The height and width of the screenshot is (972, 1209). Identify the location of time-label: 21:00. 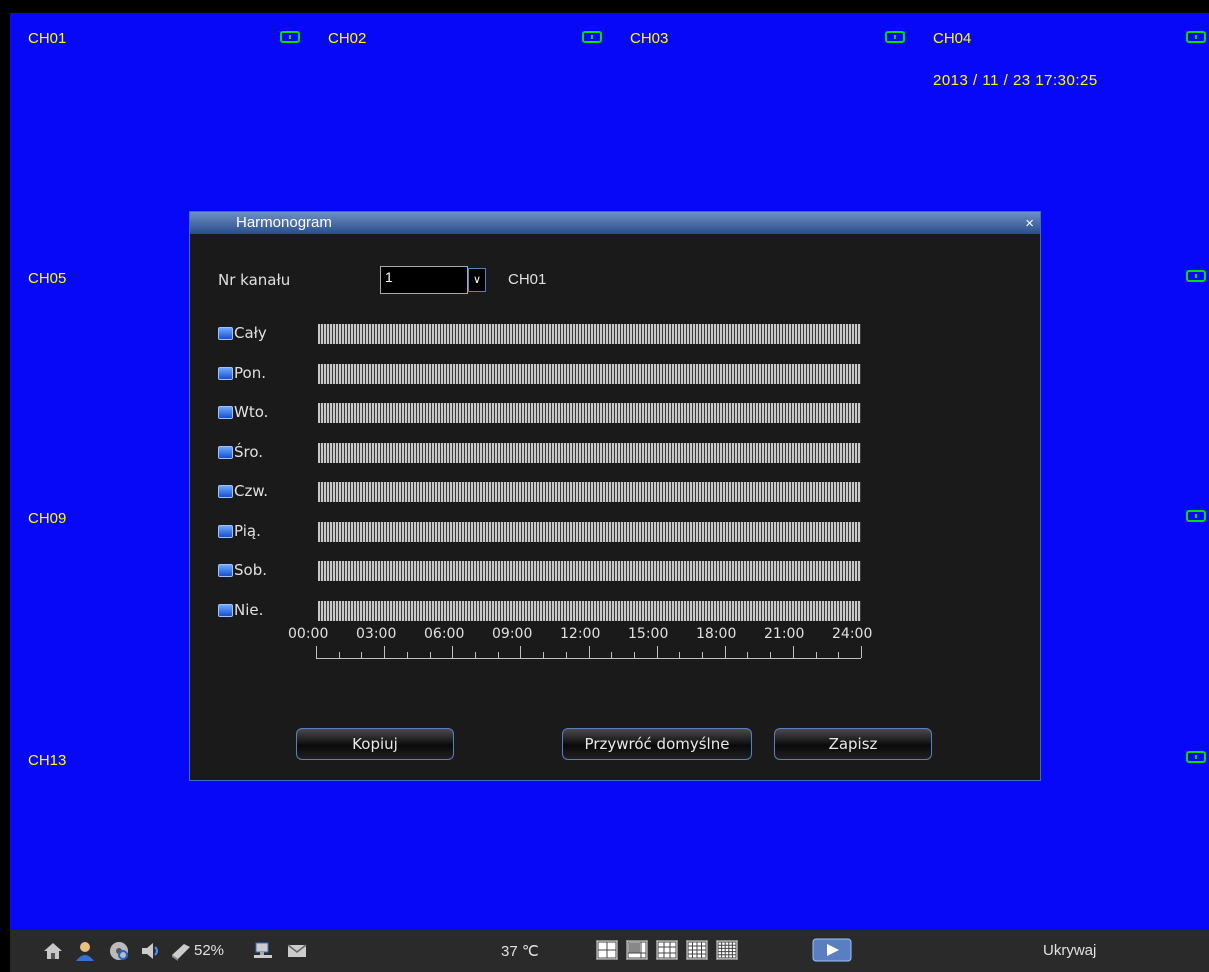
(784, 634).